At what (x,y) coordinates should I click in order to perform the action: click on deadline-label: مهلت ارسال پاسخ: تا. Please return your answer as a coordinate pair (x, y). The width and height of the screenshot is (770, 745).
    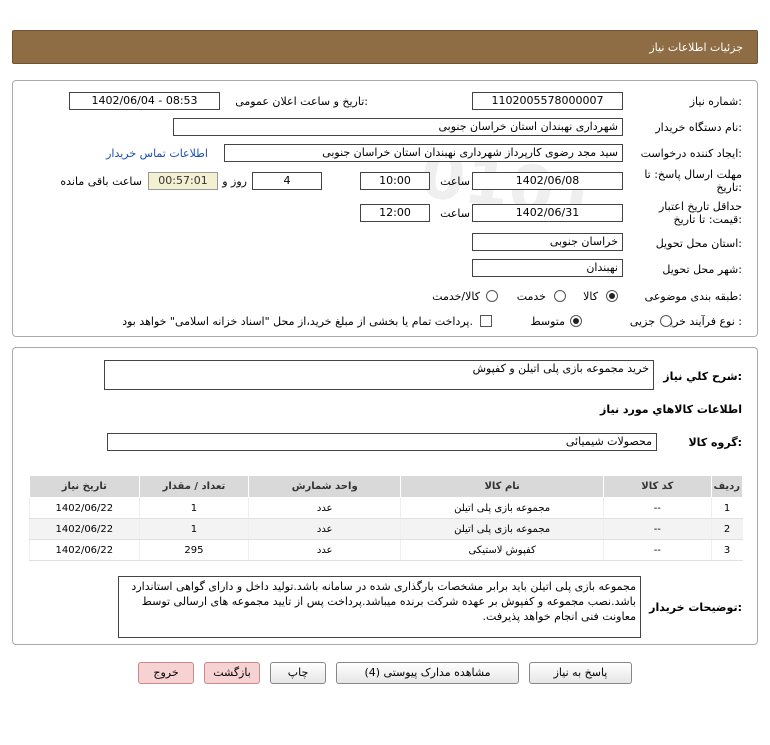
    Looking at the image, I should click on (693, 174).